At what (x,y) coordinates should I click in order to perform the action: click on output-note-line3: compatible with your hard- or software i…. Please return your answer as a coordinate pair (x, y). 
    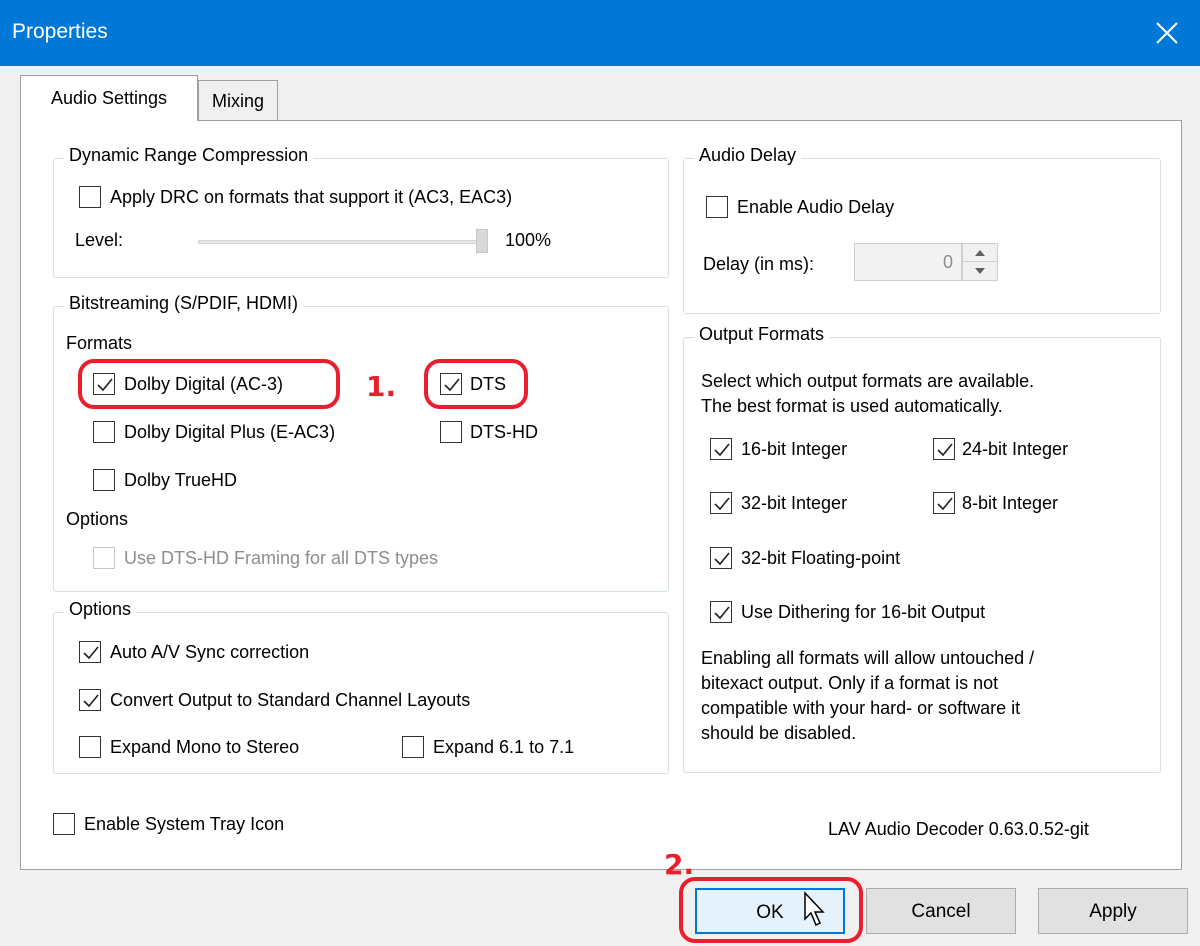
    Looking at the image, I should click on (861, 708).